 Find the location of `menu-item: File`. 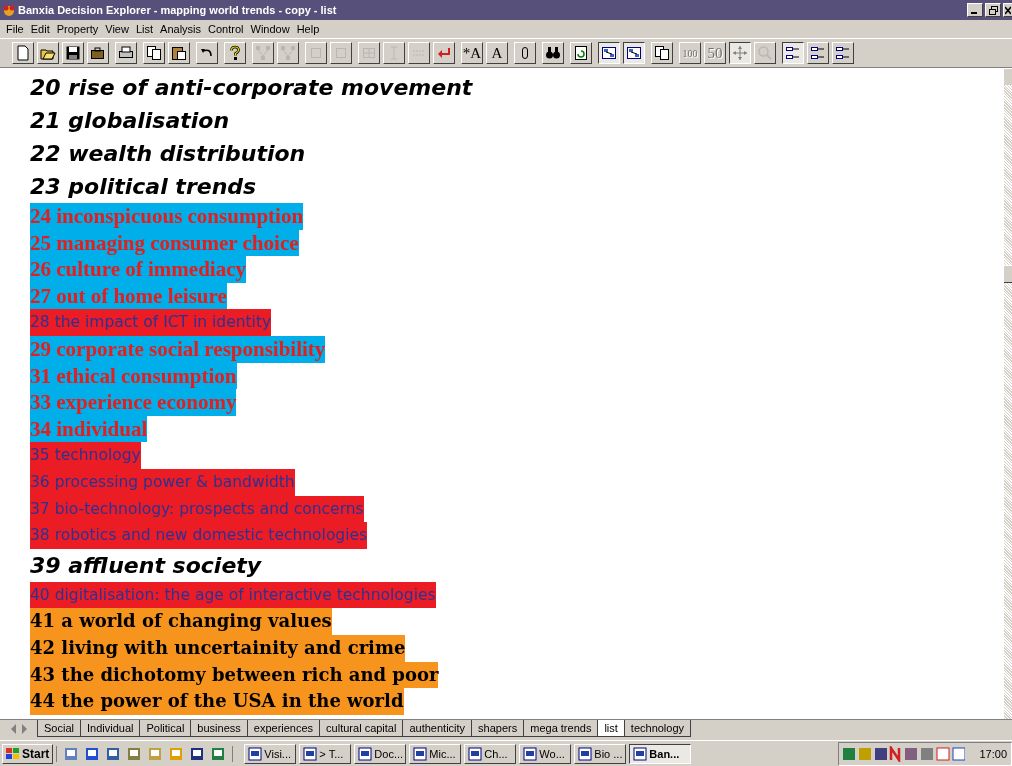

menu-item: File is located at coordinates (16, 29).